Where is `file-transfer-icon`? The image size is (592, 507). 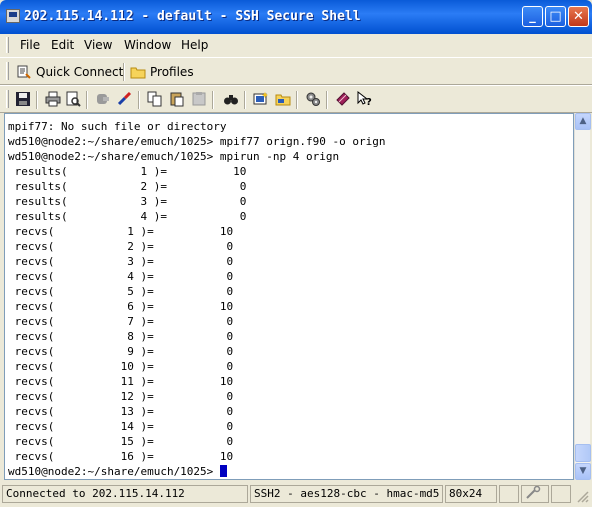 file-transfer-icon is located at coordinates (283, 100).